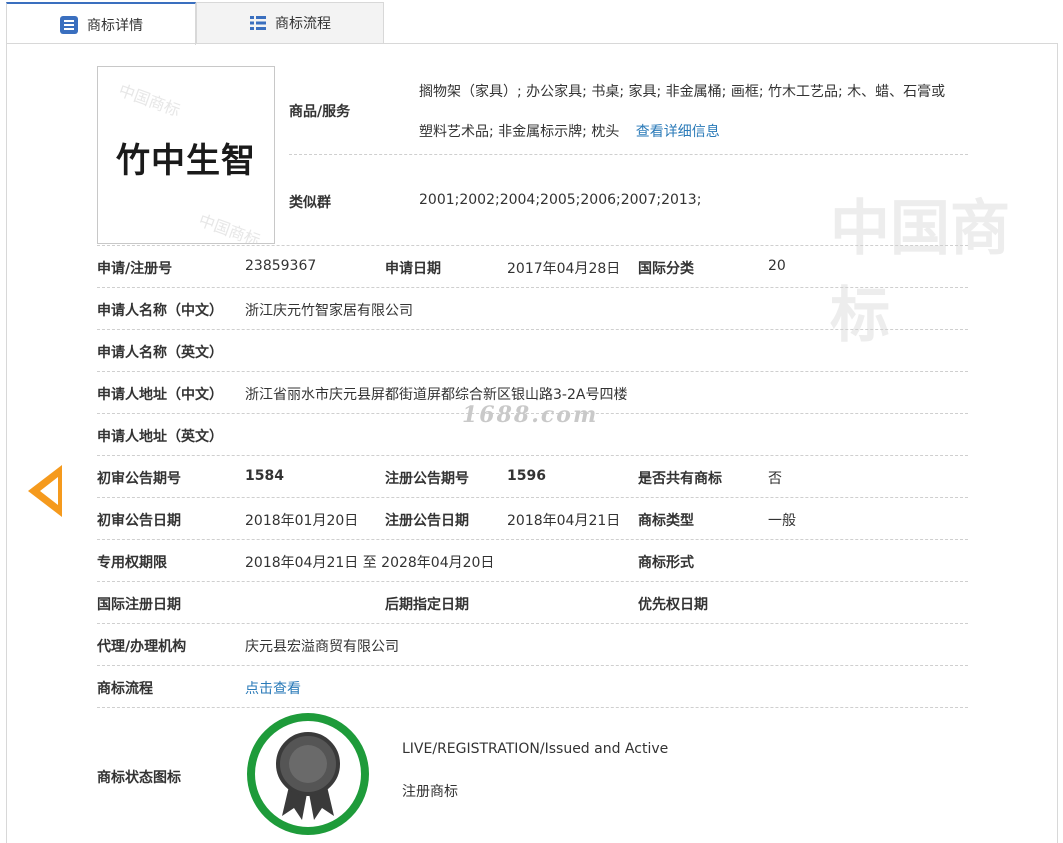 The width and height of the screenshot is (1063, 843). What do you see at coordinates (142, 647) in the screenshot?
I see `agent-label: 代理/办理机构` at bounding box center [142, 647].